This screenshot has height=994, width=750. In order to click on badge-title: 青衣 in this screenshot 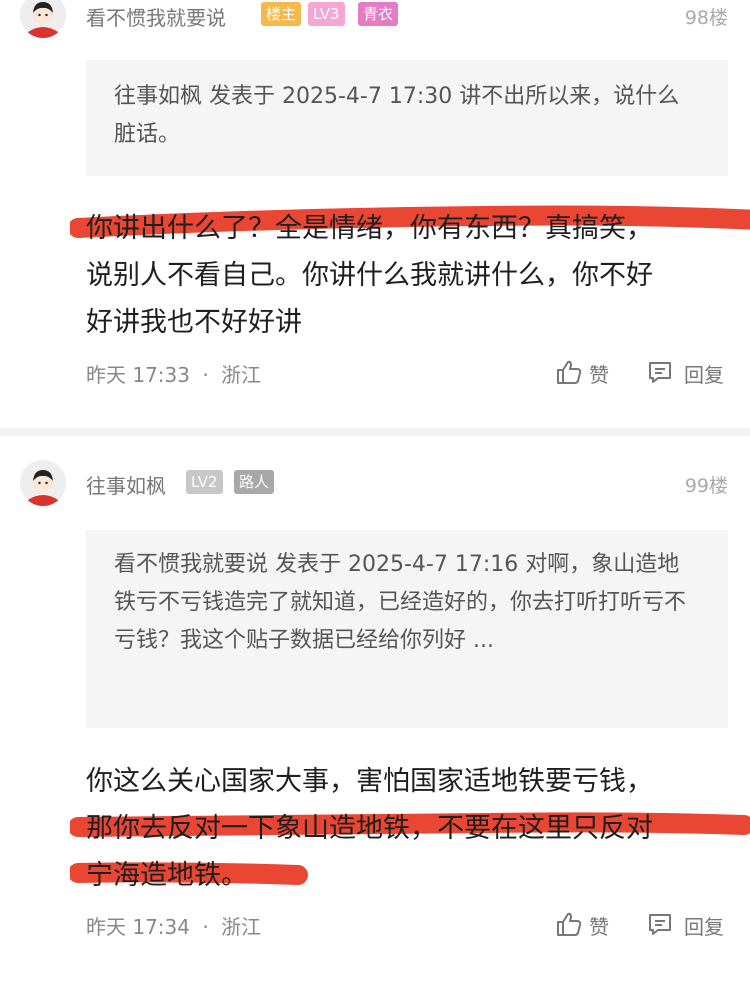, I will do `click(378, 14)`.